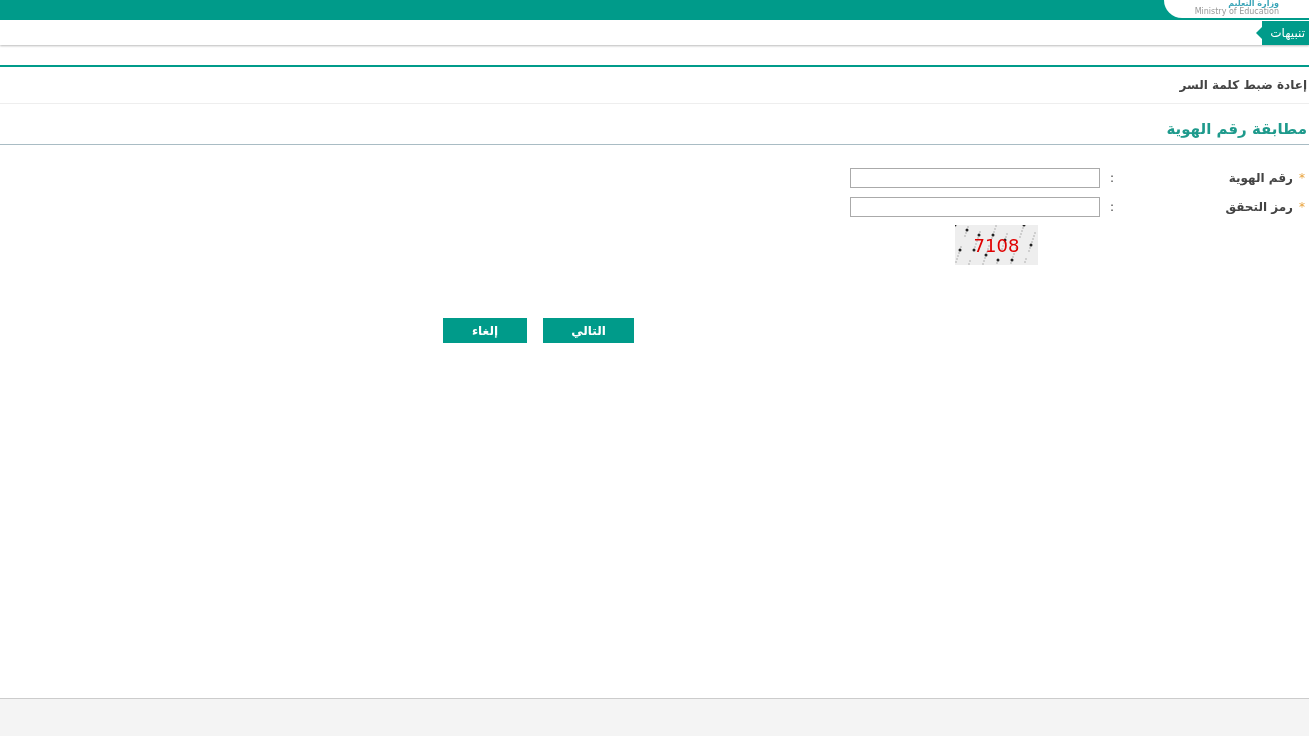  What do you see at coordinates (1285, 32) in the screenshot?
I see `notifications-tab: تنبيهات` at bounding box center [1285, 32].